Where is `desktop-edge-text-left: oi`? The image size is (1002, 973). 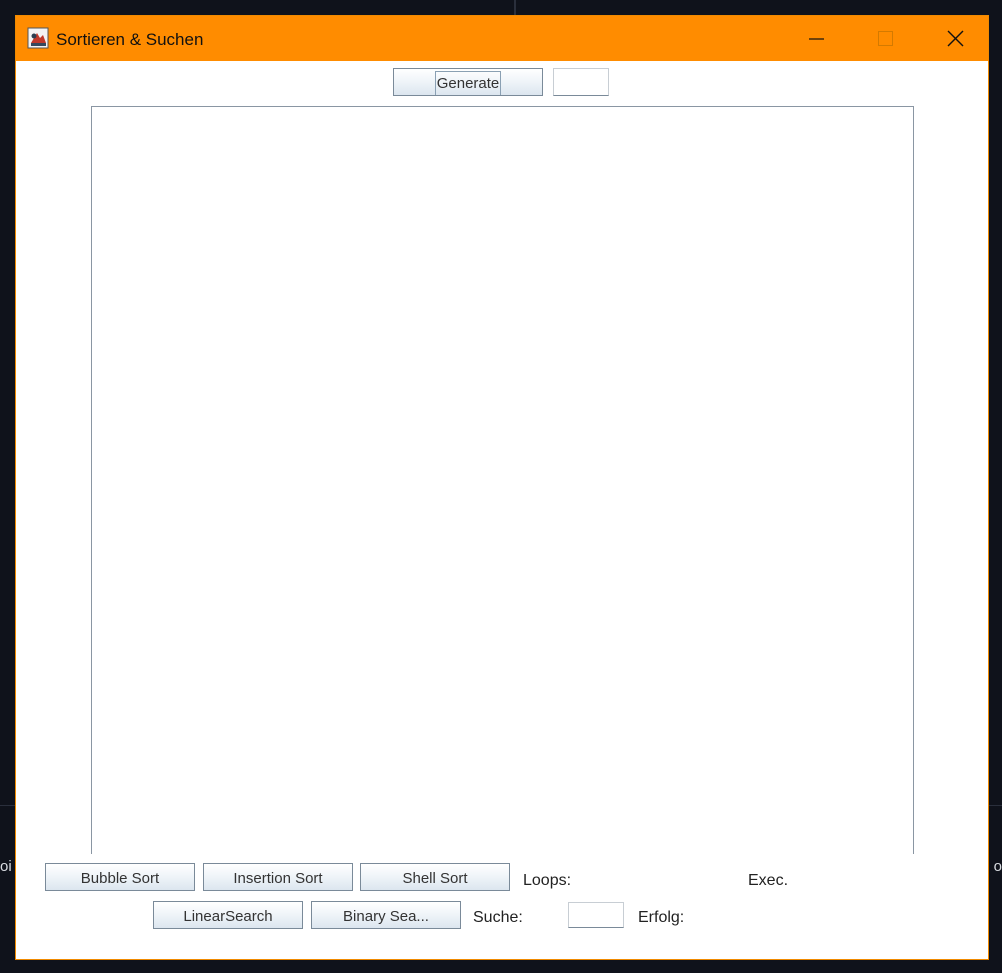
desktop-edge-text-left: oi is located at coordinates (6, 866).